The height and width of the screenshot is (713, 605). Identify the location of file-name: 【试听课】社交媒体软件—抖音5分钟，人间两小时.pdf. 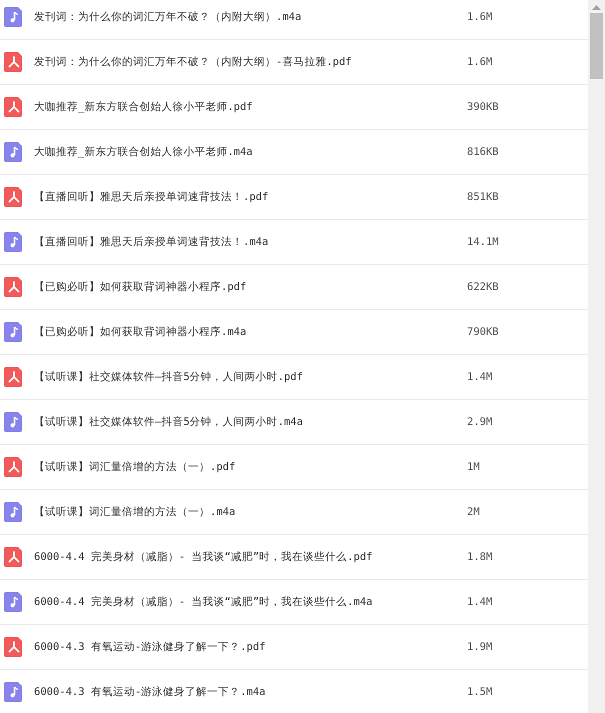
(250, 377).